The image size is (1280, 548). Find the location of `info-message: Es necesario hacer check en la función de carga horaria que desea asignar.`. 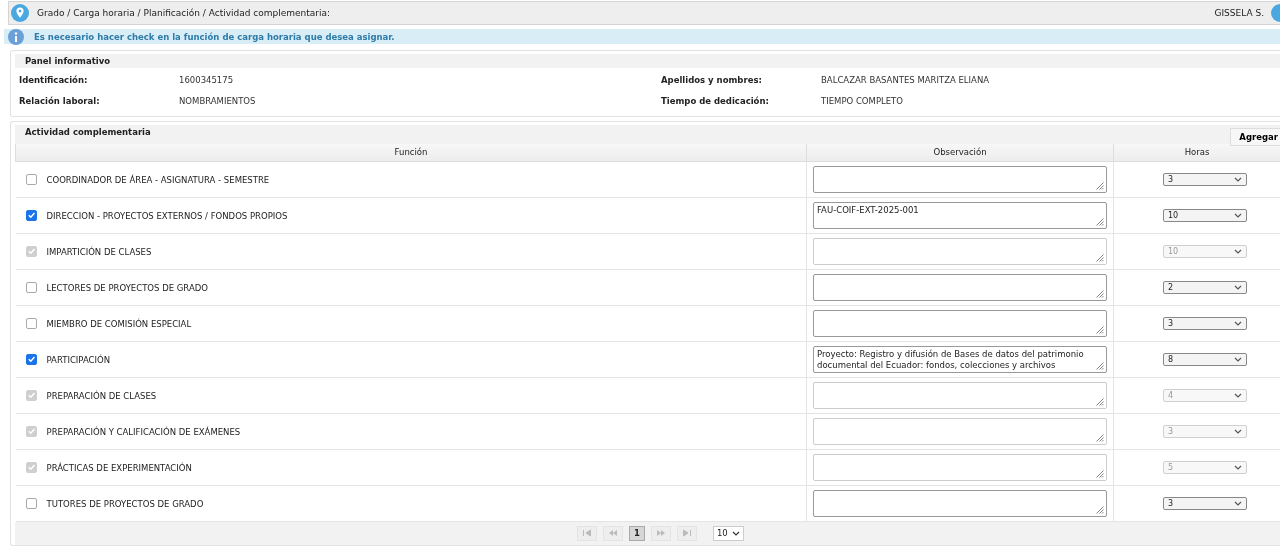

info-message: Es necesario hacer check en la función de carga horaria que desea asignar. is located at coordinates (214, 36).